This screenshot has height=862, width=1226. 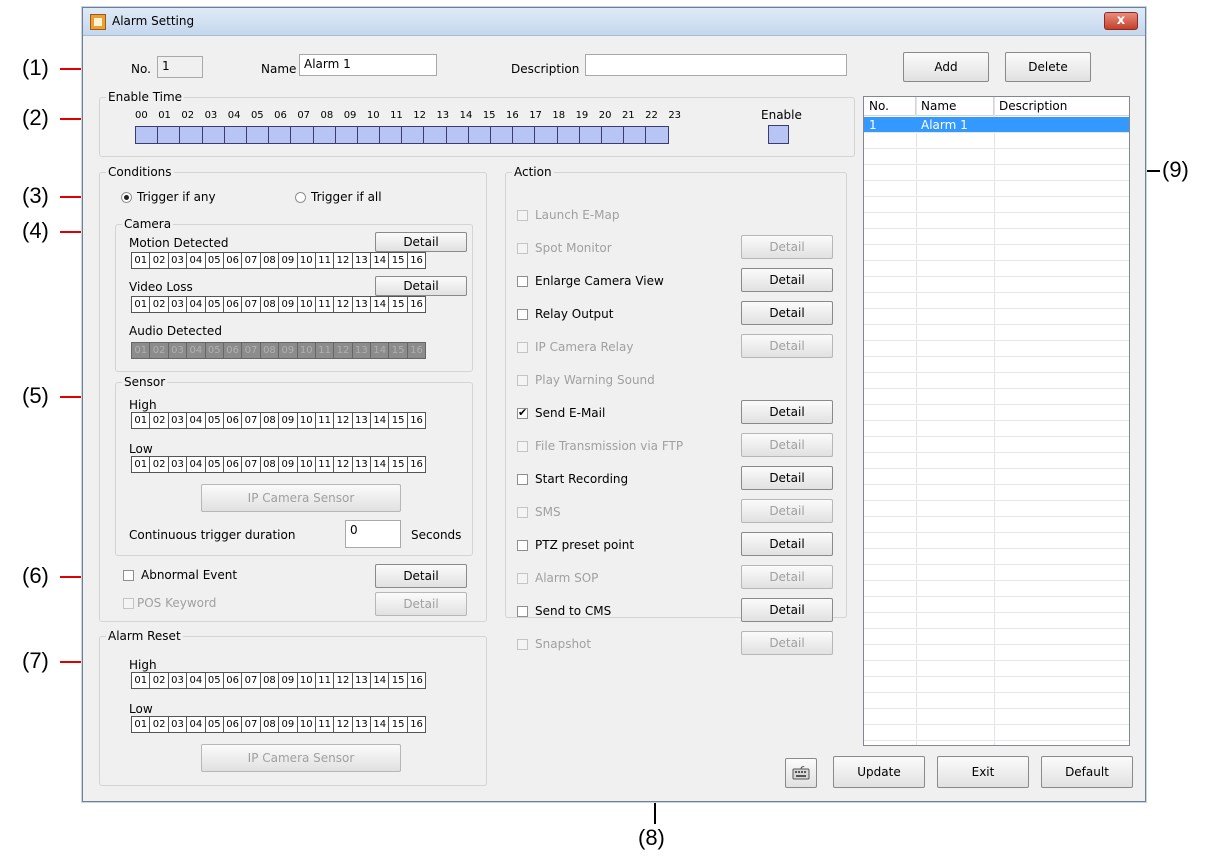 I want to click on column-description: Description, so click(x=1062, y=106).